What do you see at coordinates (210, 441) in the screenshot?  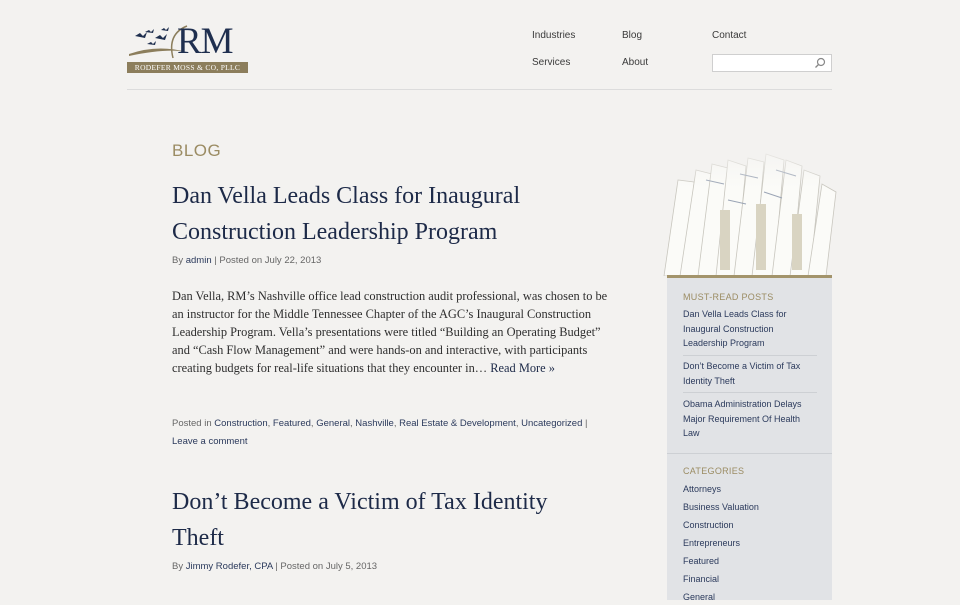 I see `leave-comment-link: Leave a comment` at bounding box center [210, 441].